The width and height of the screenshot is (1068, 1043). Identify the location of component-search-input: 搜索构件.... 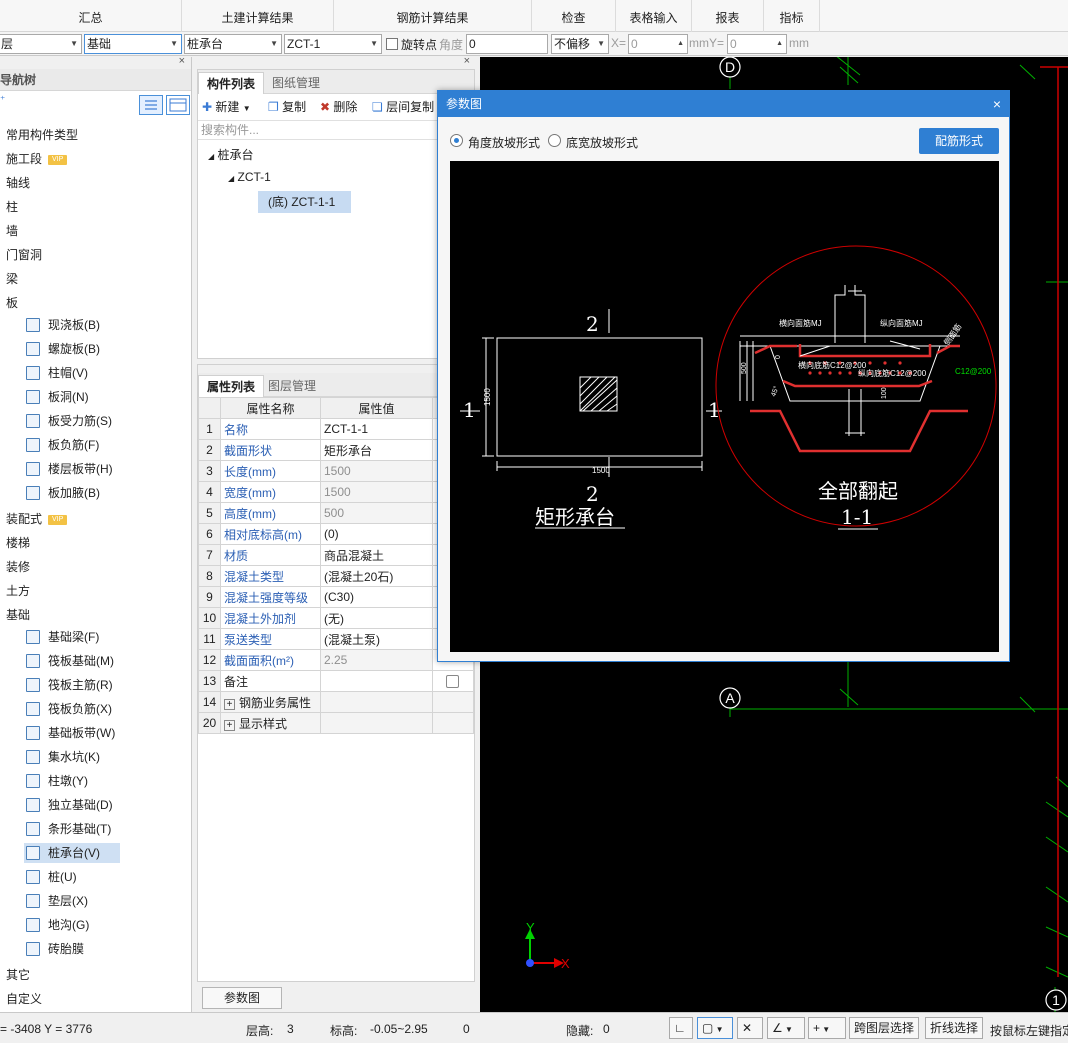
(336, 130).